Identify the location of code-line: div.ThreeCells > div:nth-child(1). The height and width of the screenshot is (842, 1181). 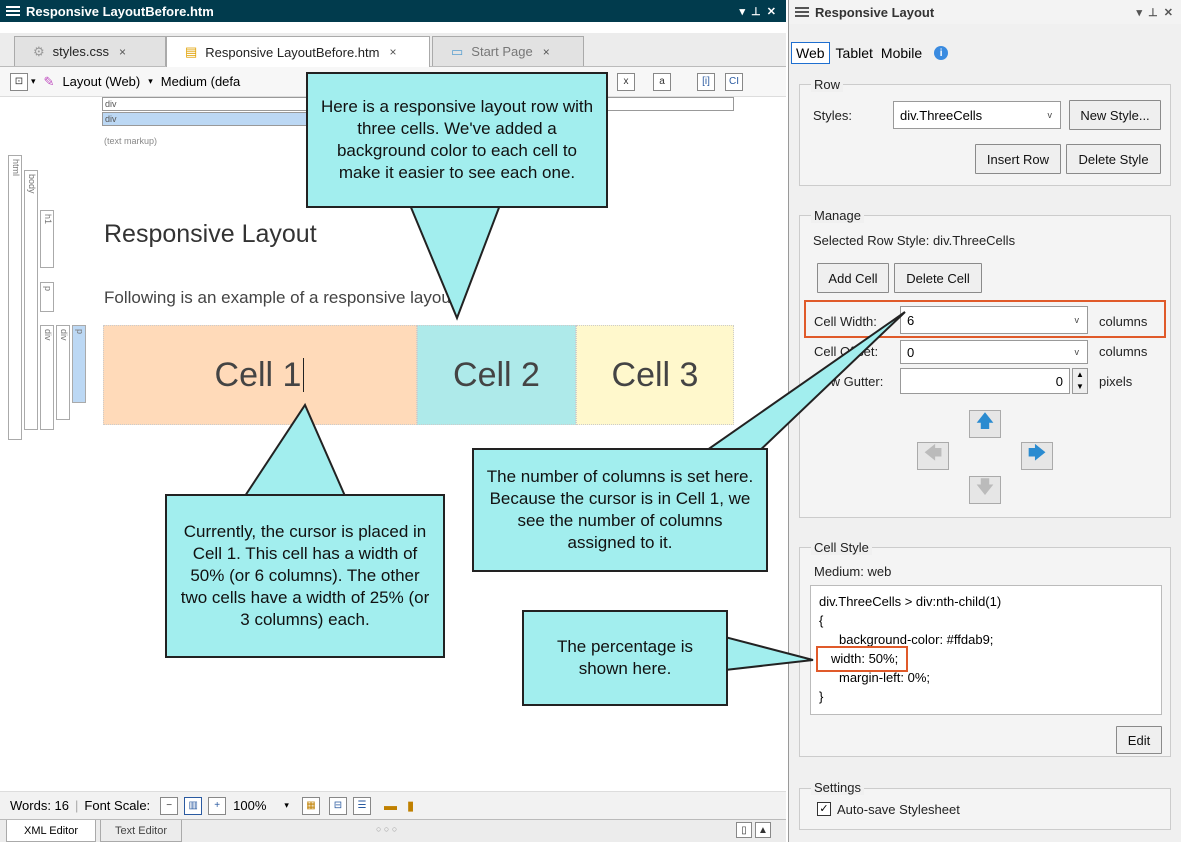
(910, 601).